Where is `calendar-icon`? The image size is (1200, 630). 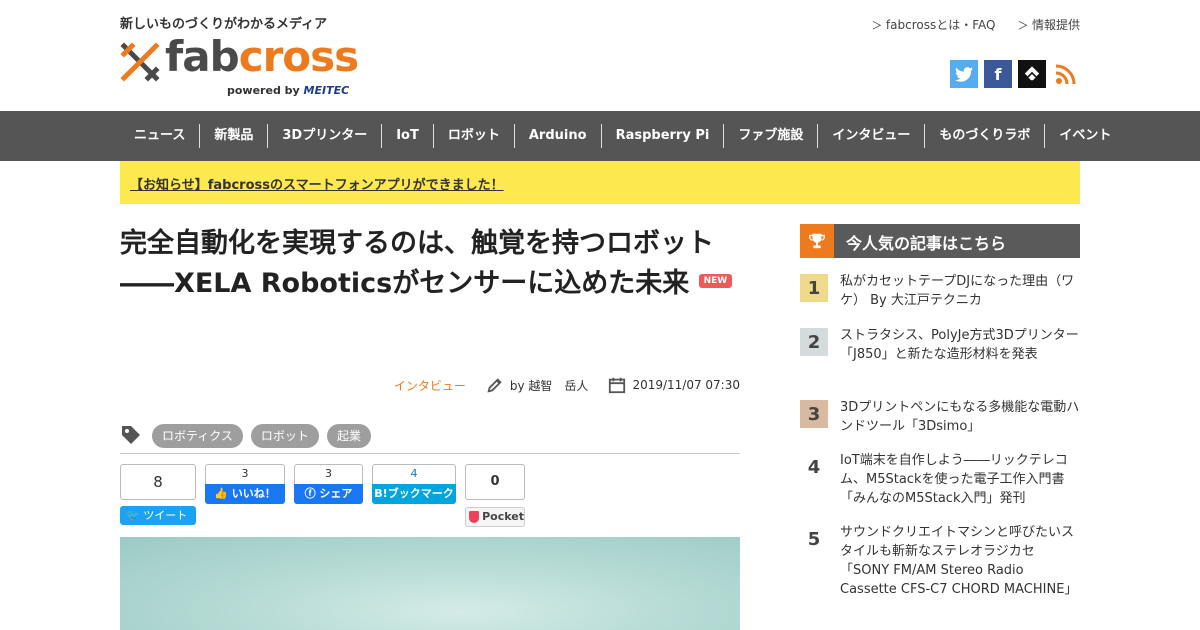
calendar-icon is located at coordinates (617, 385).